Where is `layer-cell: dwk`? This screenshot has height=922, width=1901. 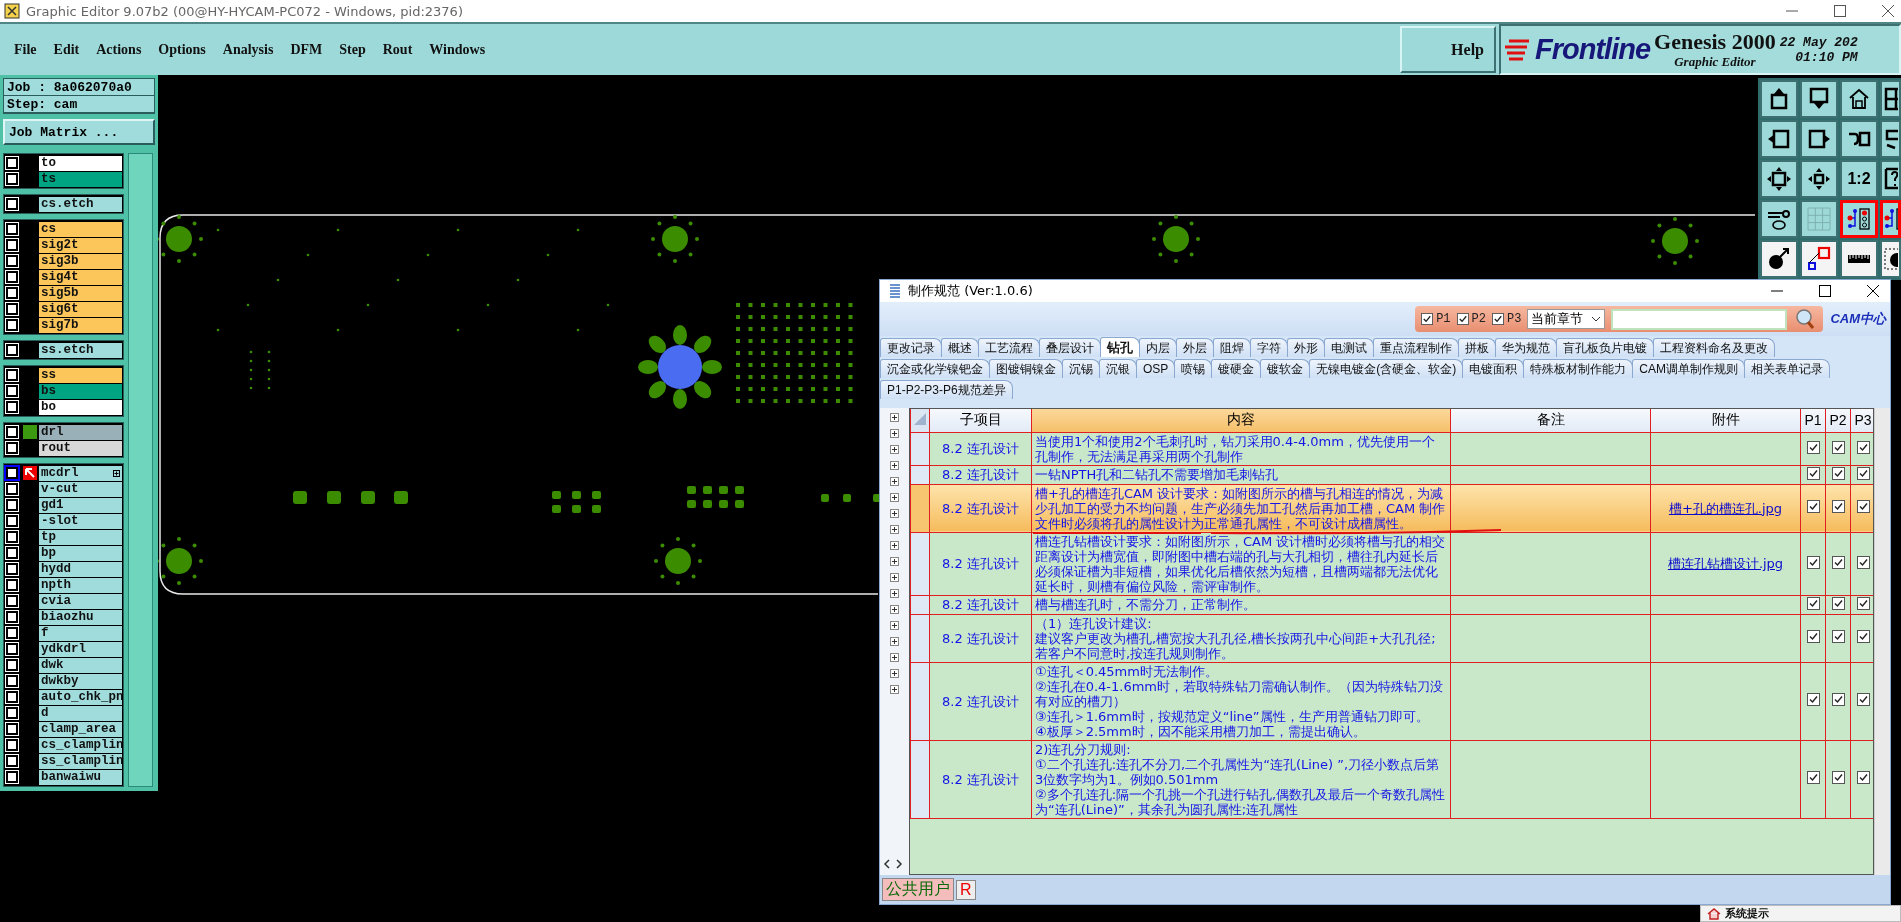
layer-cell: dwk is located at coordinates (80, 665).